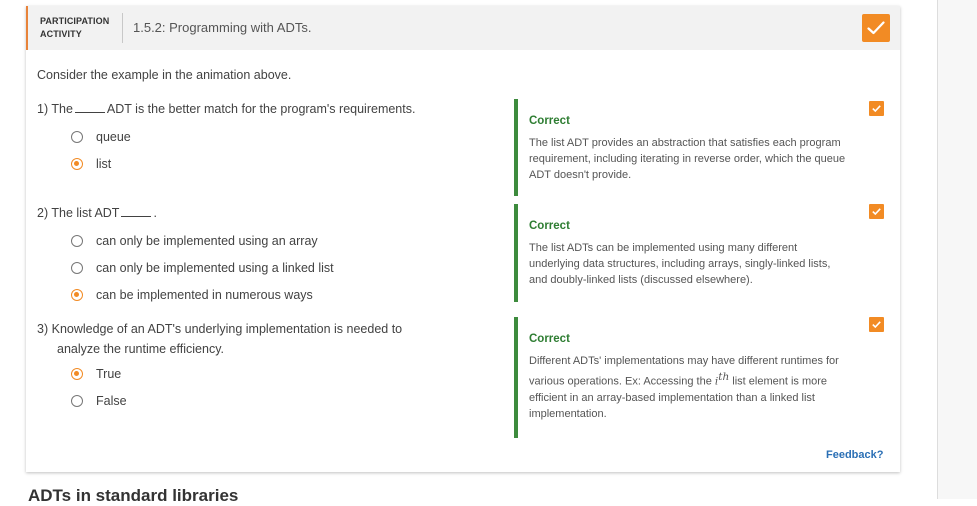 Image resolution: width=977 pixels, height=506 pixels. What do you see at coordinates (876, 108) in the screenshot?
I see `q1-check-icon` at bounding box center [876, 108].